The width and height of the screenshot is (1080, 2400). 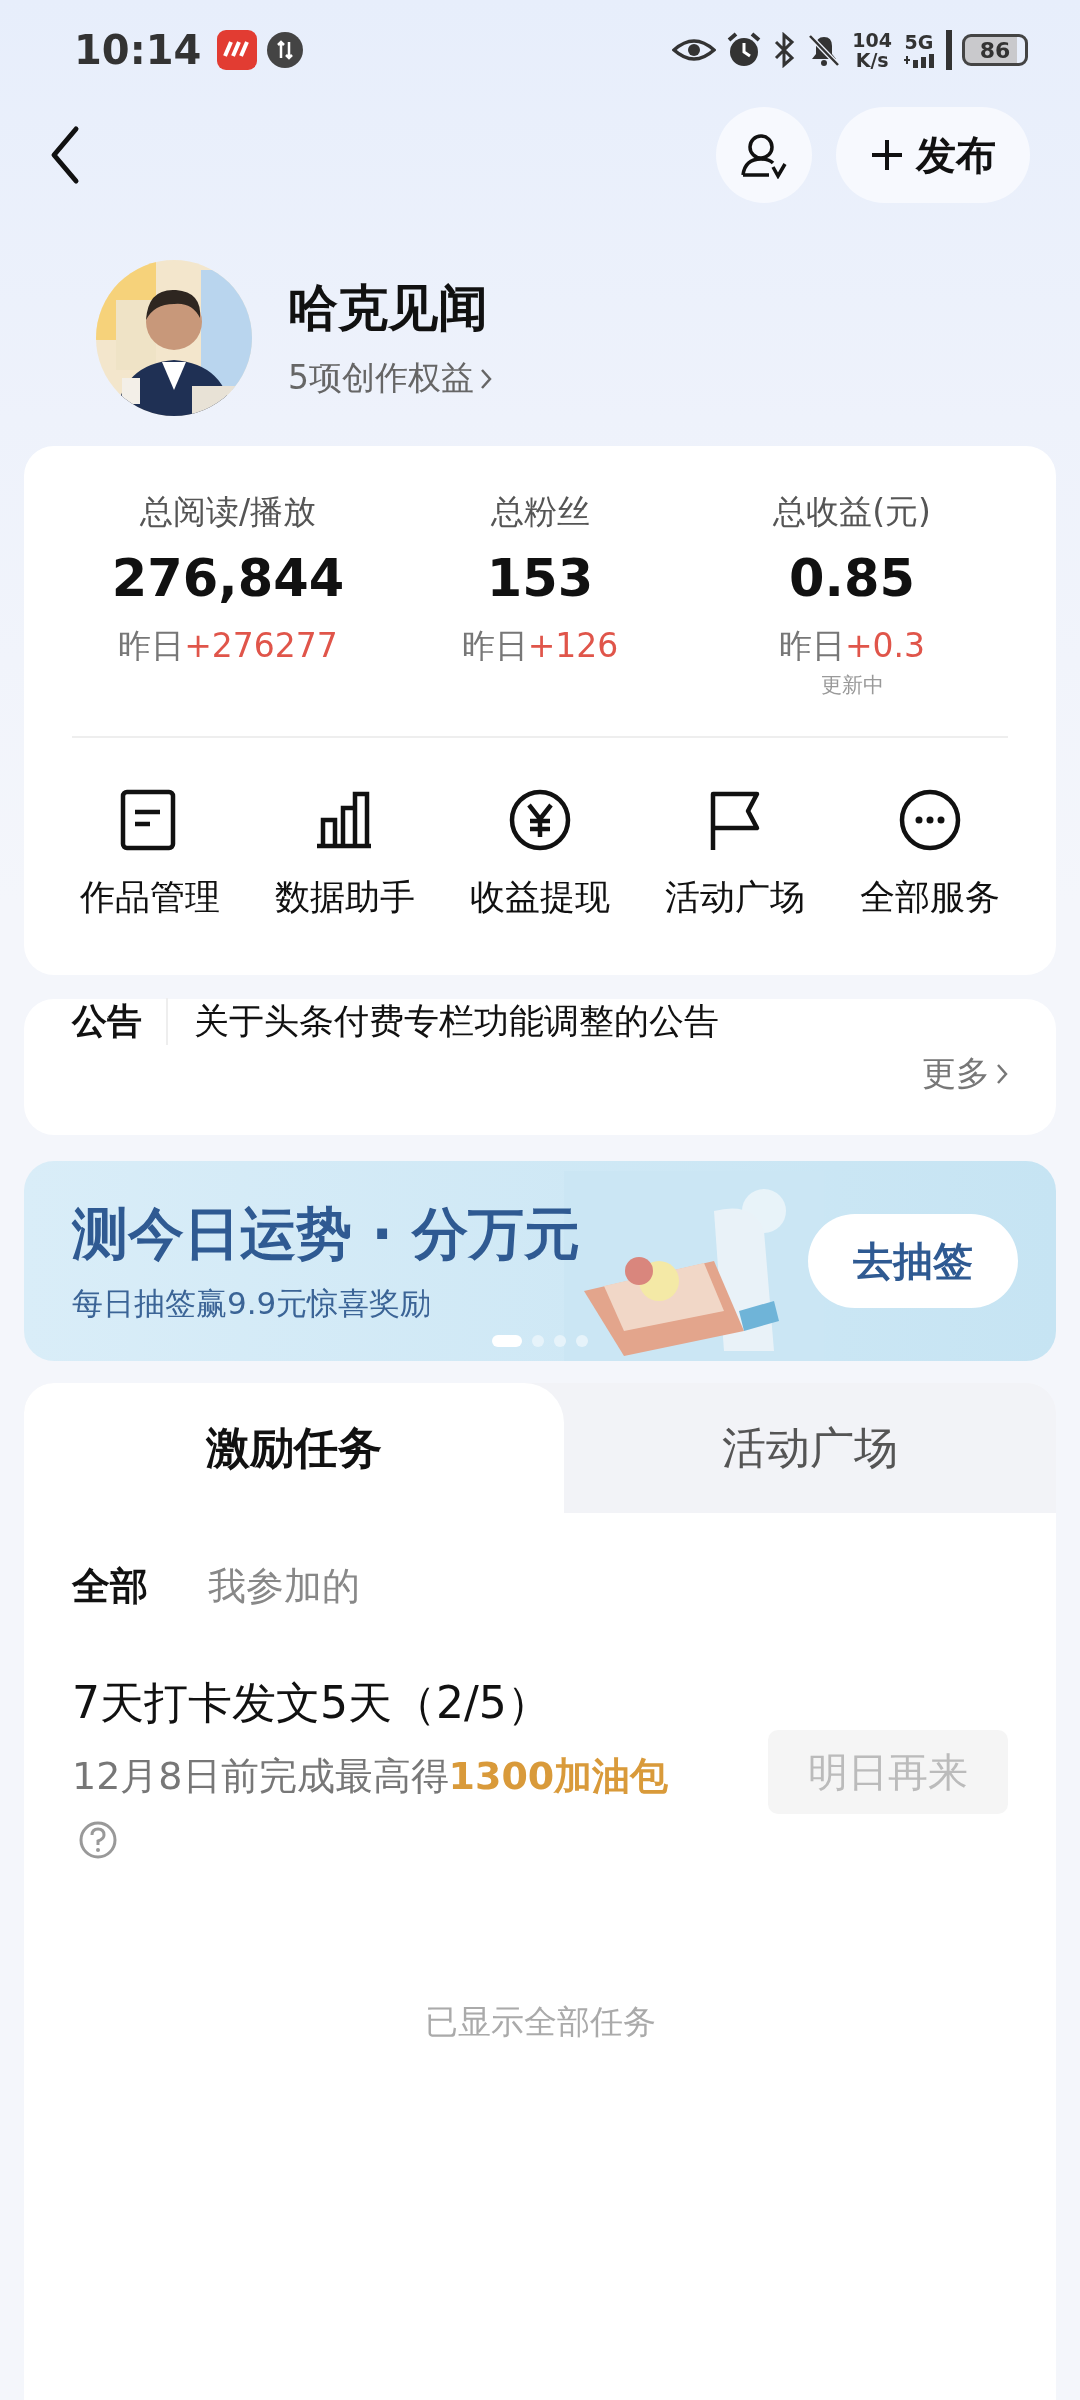 I want to click on banner-subtitle: 每日抽签赢9.9元惊喜奖励, so click(x=252, y=1303).